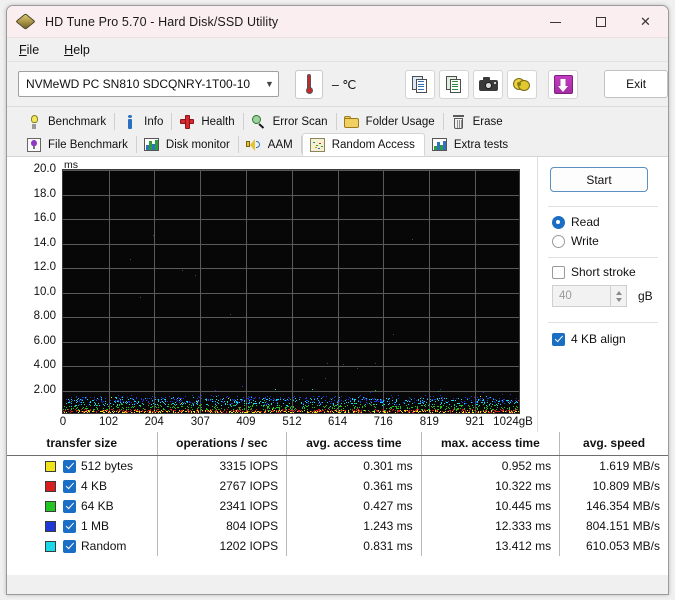 Image resolution: width=675 pixels, height=600 pixels. What do you see at coordinates (221, 465) in the screenshot?
I see `cell-operations: 3315 IOPS` at bounding box center [221, 465].